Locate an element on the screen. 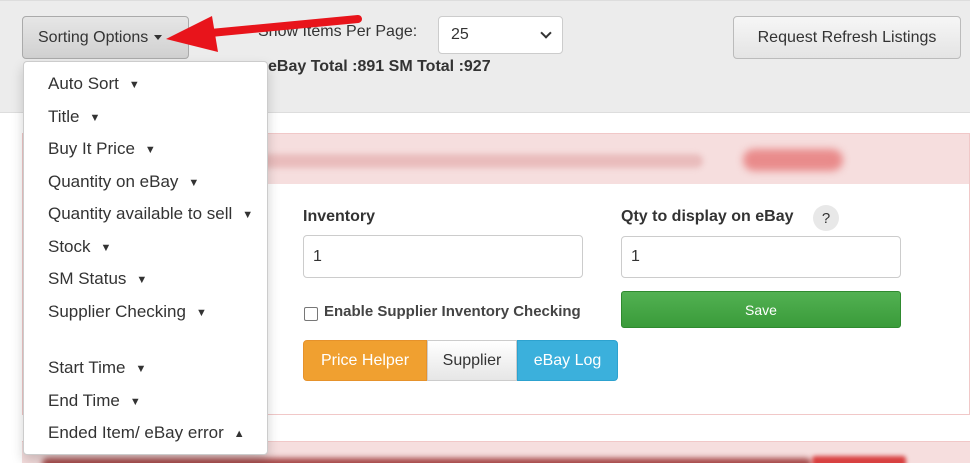 Image resolution: width=970 pixels, height=463 pixels. annotation-arrow-icon is located at coordinates (264, 33).